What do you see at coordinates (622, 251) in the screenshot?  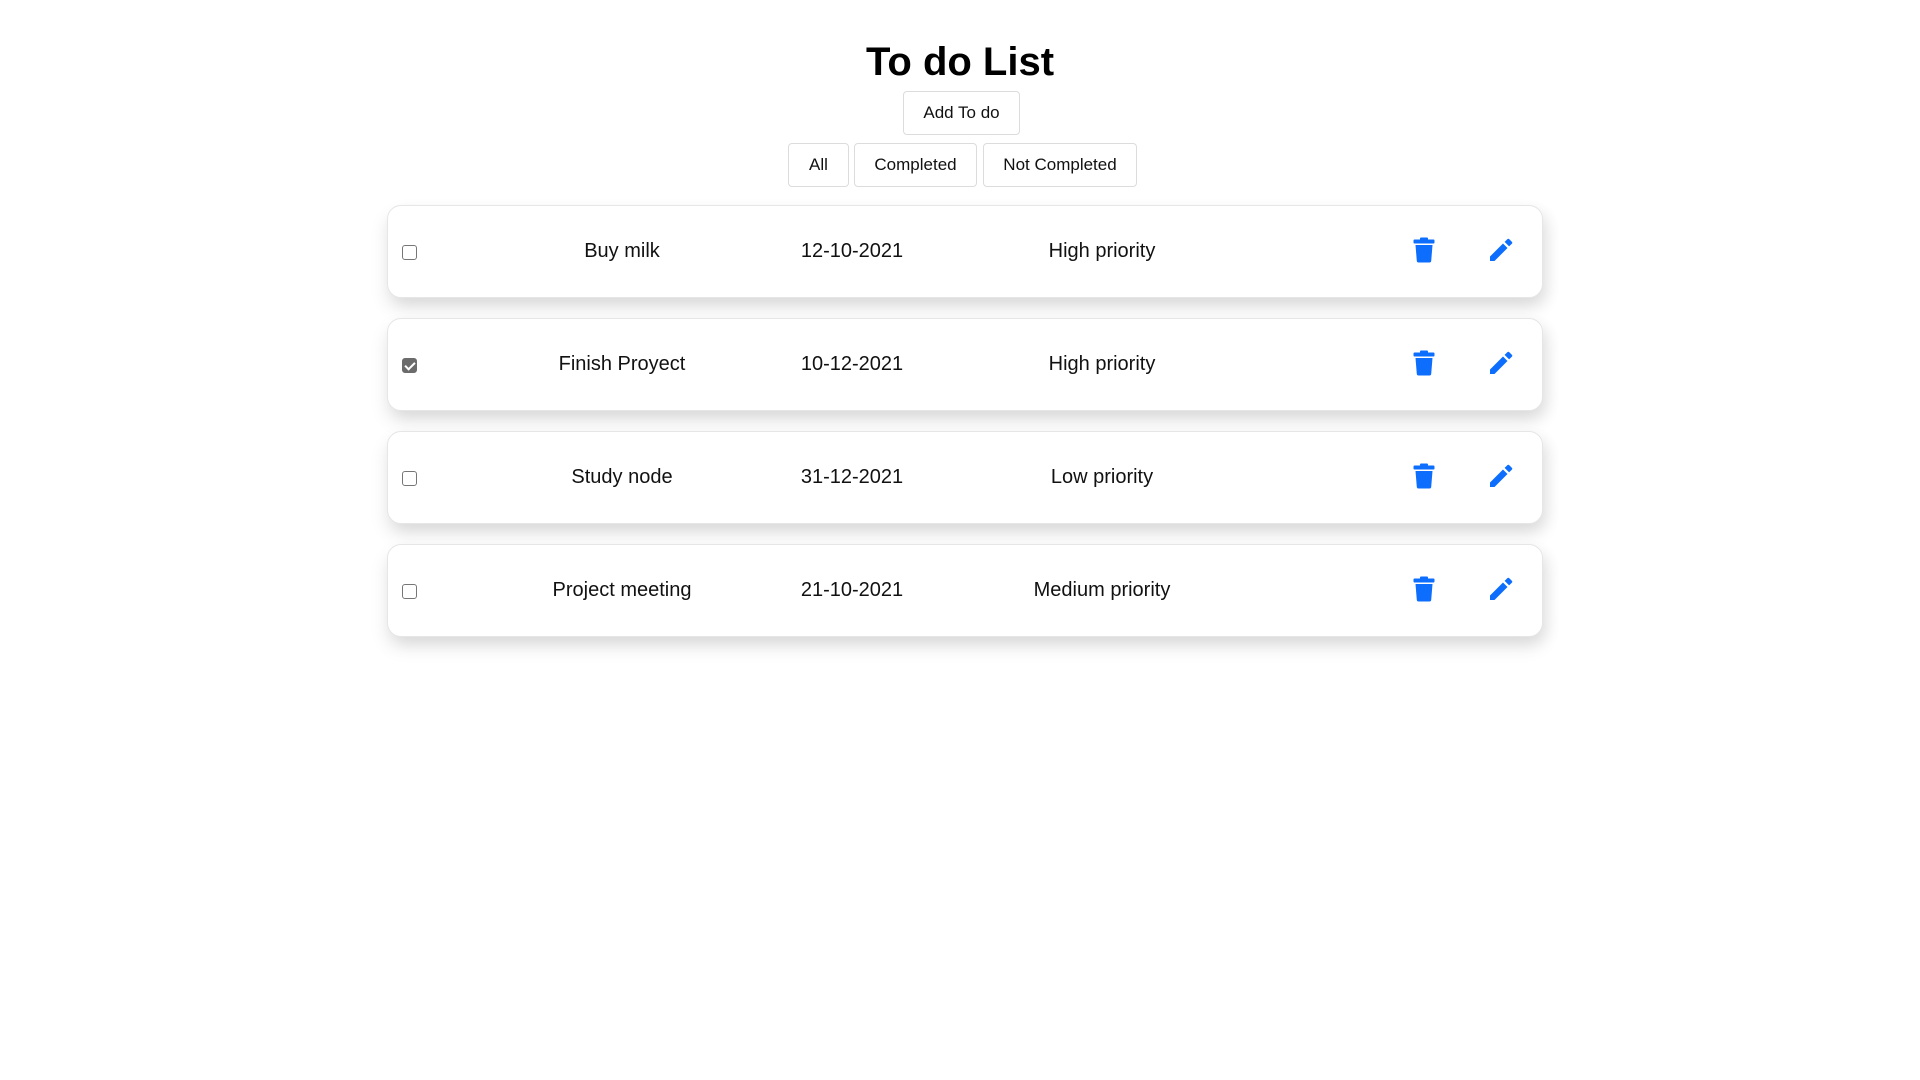 I see `todo-name: Buy milk` at bounding box center [622, 251].